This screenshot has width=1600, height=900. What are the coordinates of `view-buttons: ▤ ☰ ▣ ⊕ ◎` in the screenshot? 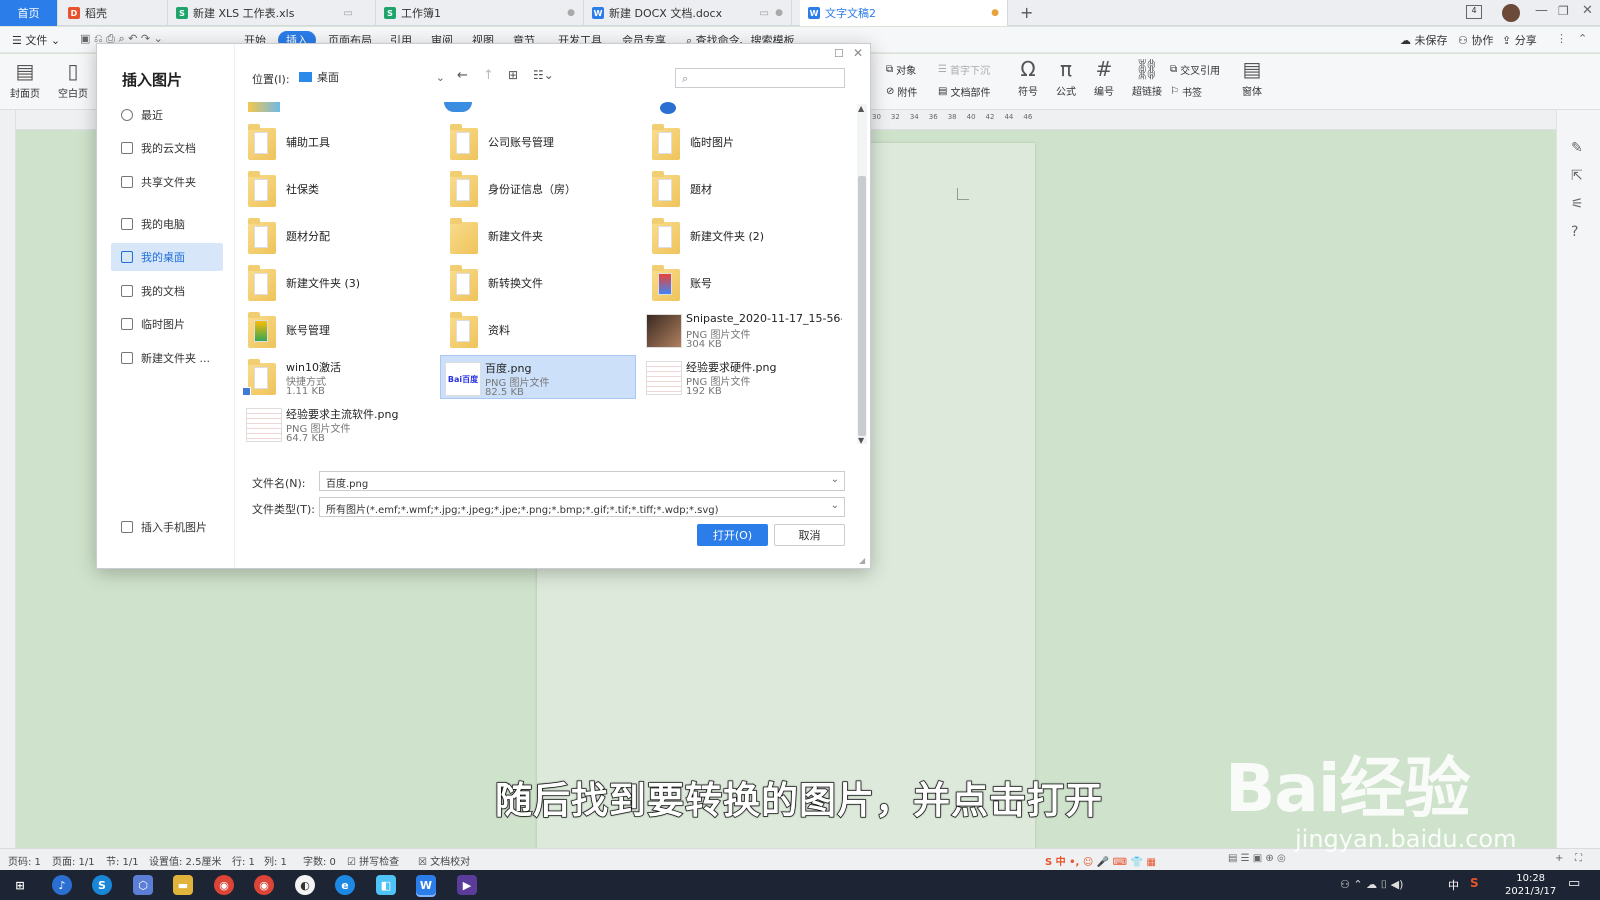 It's located at (1257, 858).